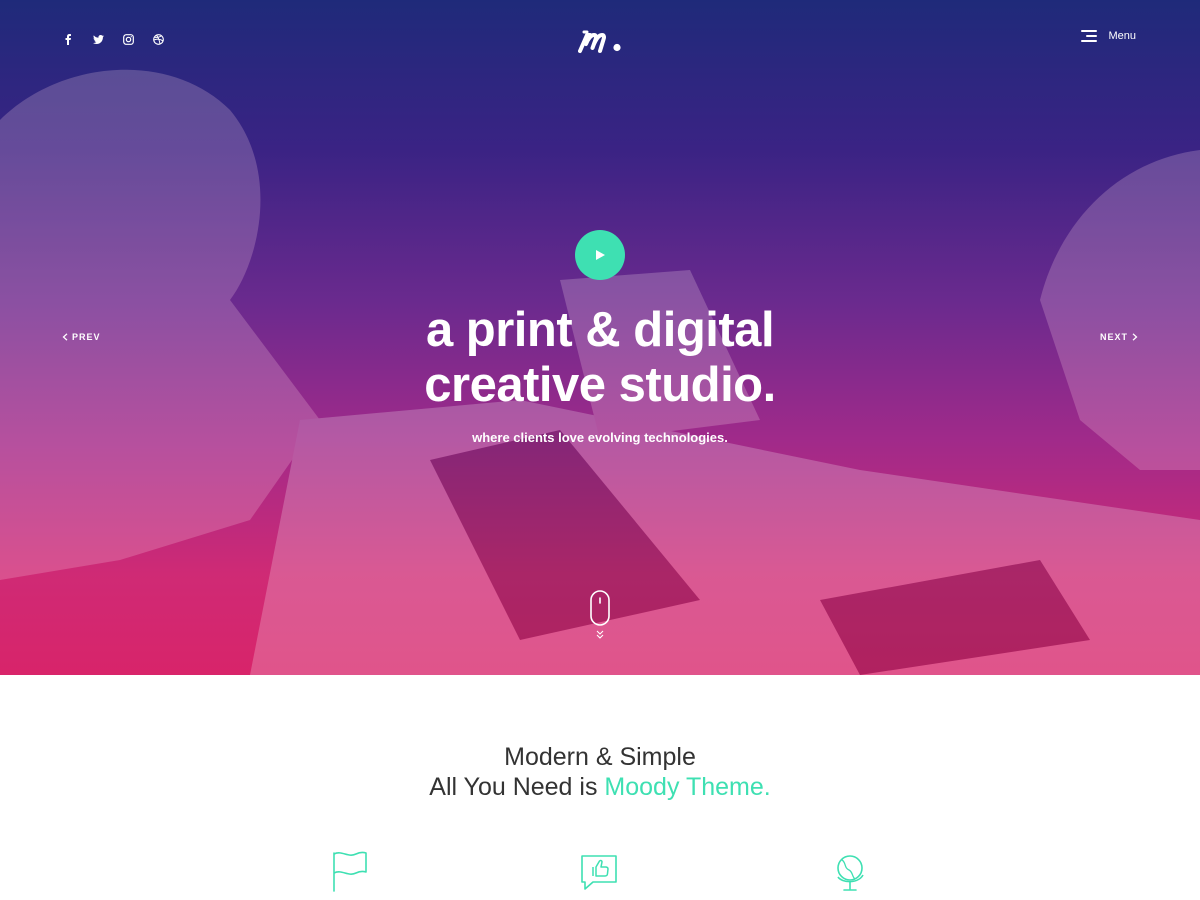 This screenshot has height=900, width=1200. Describe the element at coordinates (1135, 337) in the screenshot. I see `chevron-right-icon` at that location.